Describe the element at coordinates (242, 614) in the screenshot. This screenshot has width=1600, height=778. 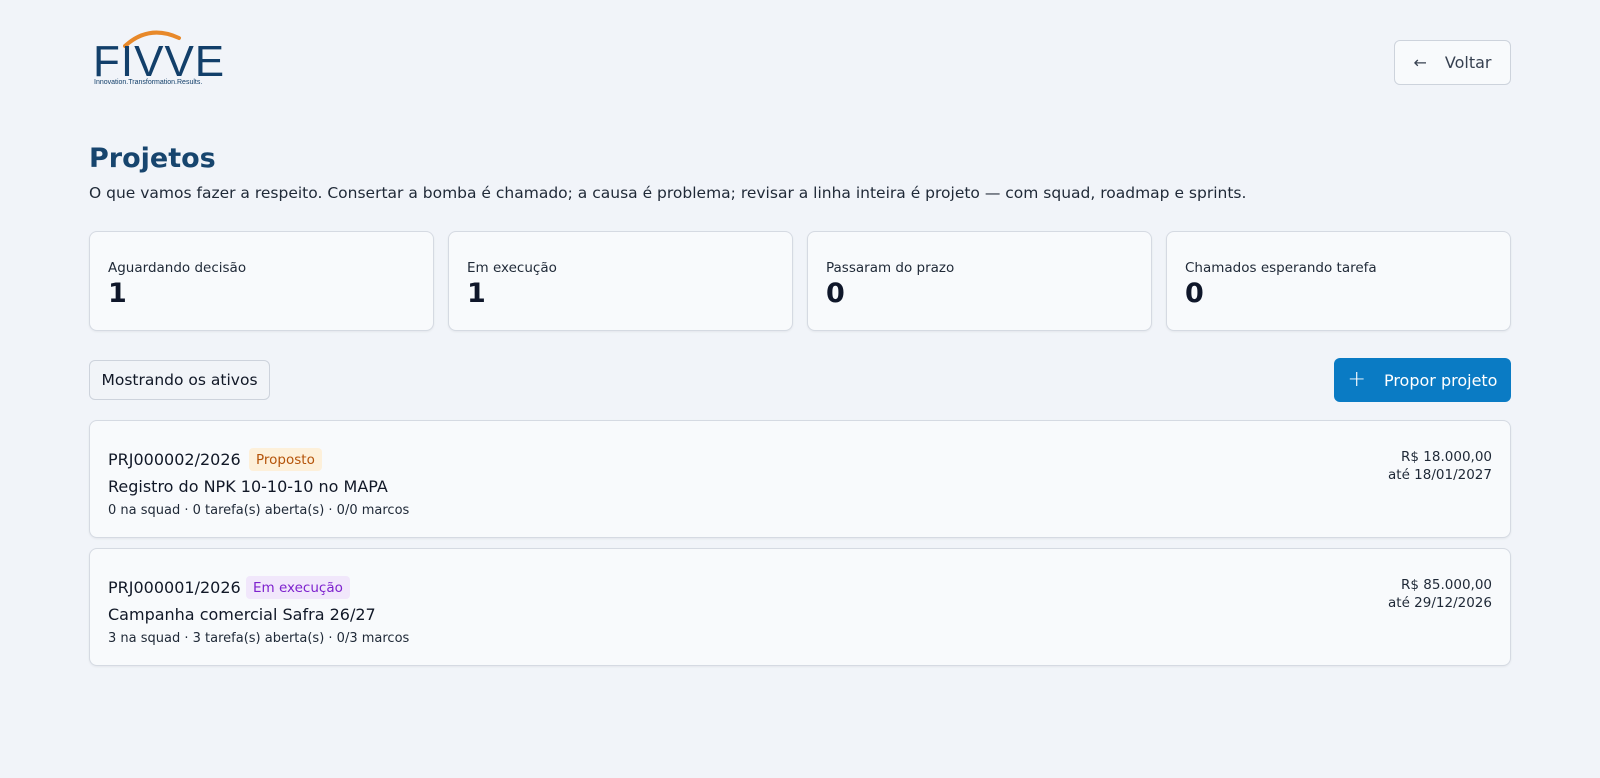
I see `project-name: Campanha comercial Safra 26/27` at that location.